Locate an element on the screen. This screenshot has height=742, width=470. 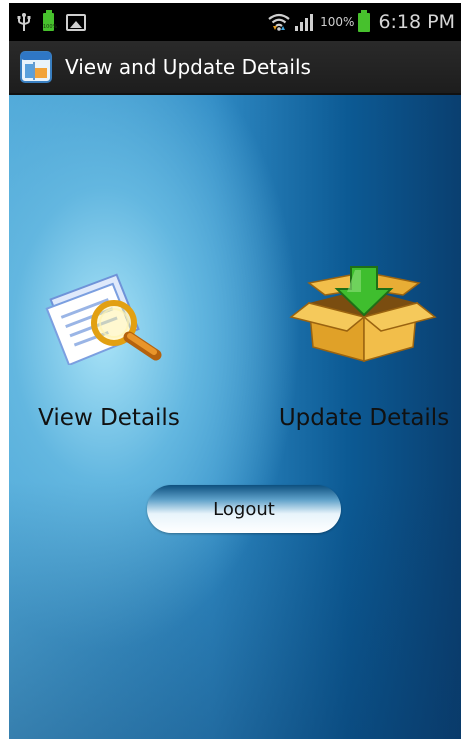
view-details-label: View Details is located at coordinates (109, 418).